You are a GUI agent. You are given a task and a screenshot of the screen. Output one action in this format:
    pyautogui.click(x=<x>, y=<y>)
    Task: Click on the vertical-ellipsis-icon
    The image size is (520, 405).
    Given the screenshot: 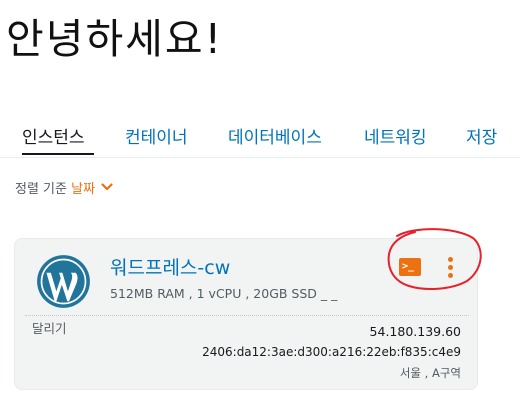 What is the action you would take?
    pyautogui.click(x=450, y=268)
    